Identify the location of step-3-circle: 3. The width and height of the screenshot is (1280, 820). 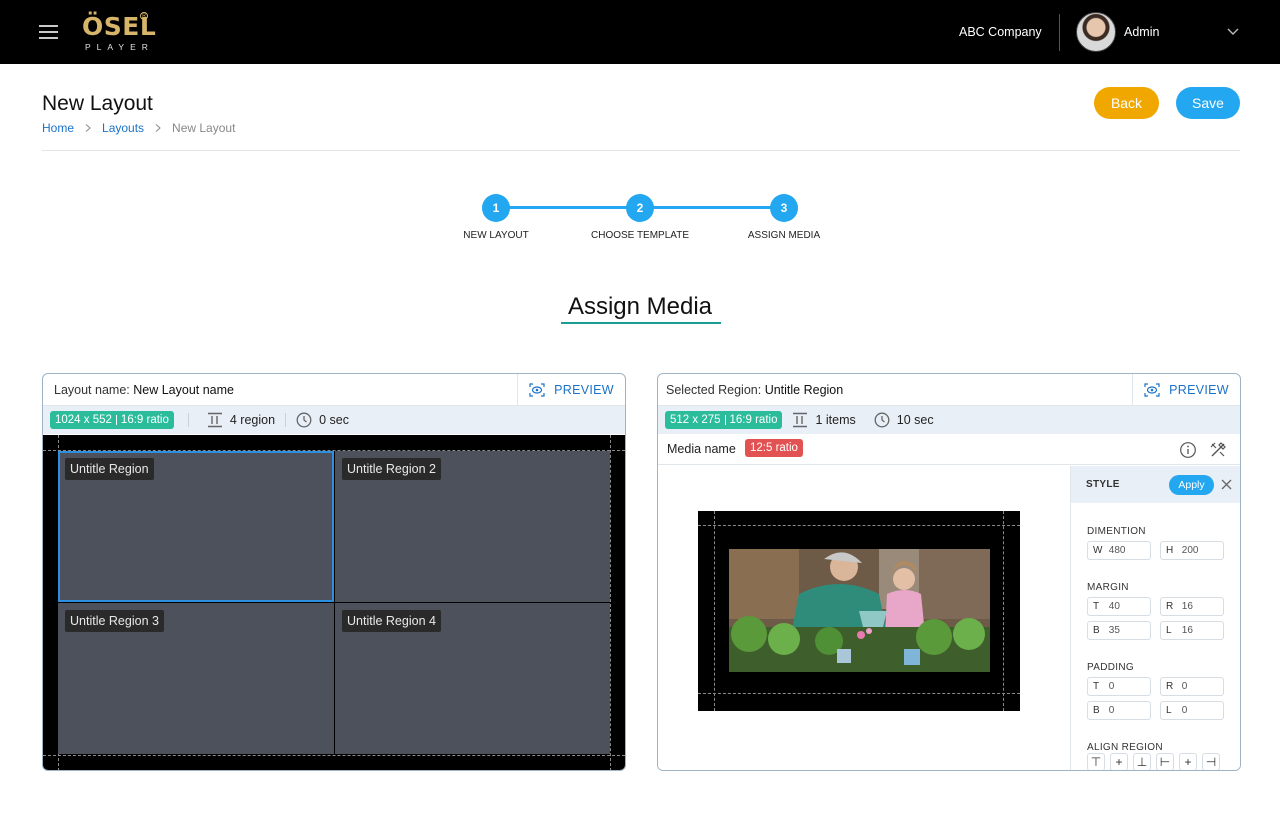
(784, 208).